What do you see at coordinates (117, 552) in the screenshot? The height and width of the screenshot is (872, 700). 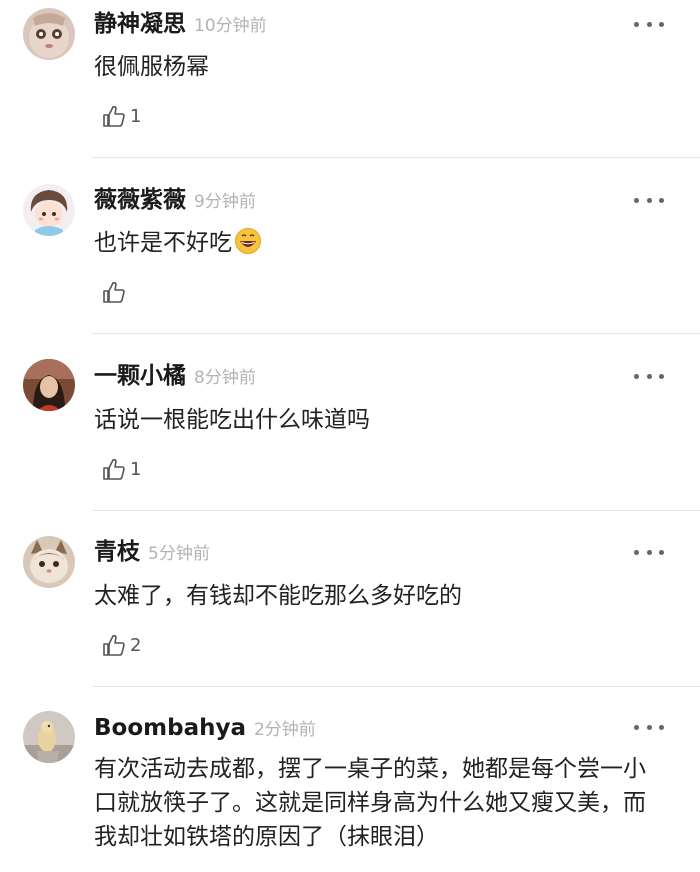 I see `username-text: 青枝` at bounding box center [117, 552].